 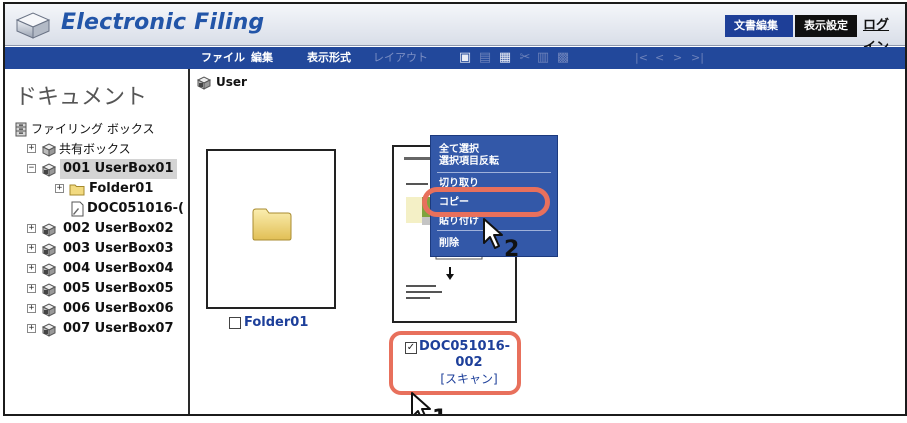 What do you see at coordinates (697, 58) in the screenshot?
I see `nav-last-button: >|` at bounding box center [697, 58].